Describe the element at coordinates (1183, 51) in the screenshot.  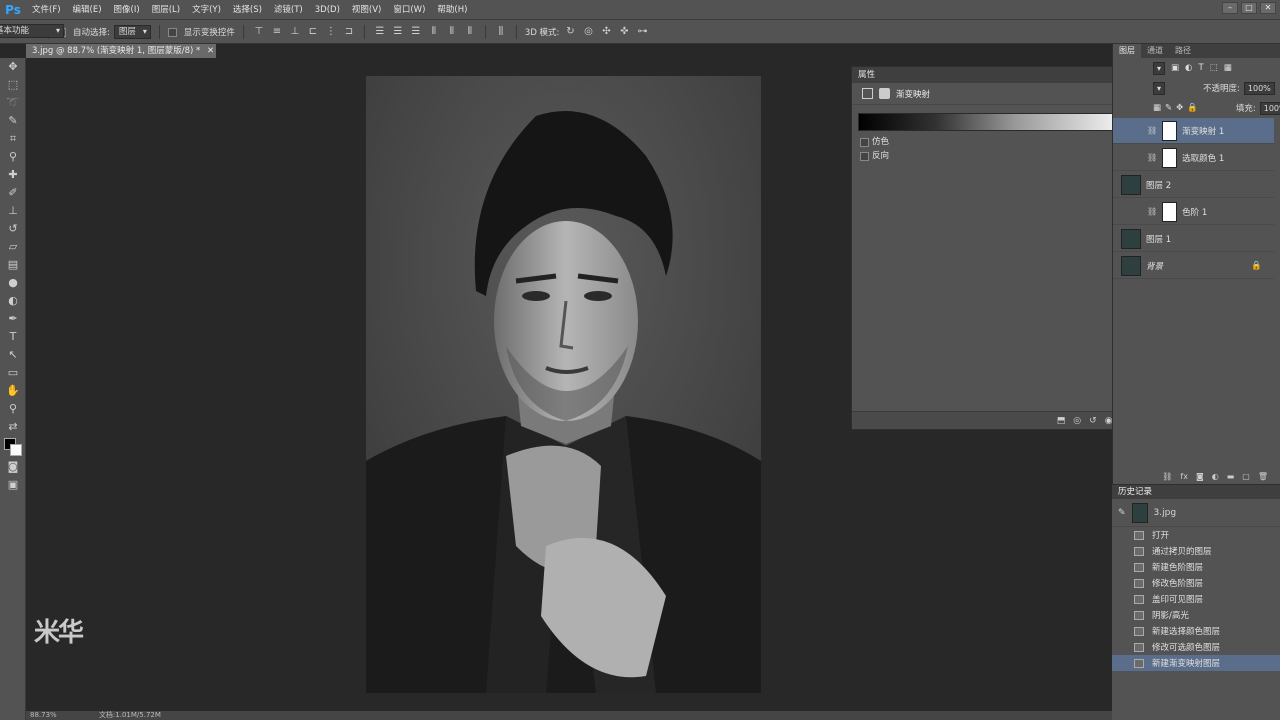
I see `tab-paths: 路径` at that location.